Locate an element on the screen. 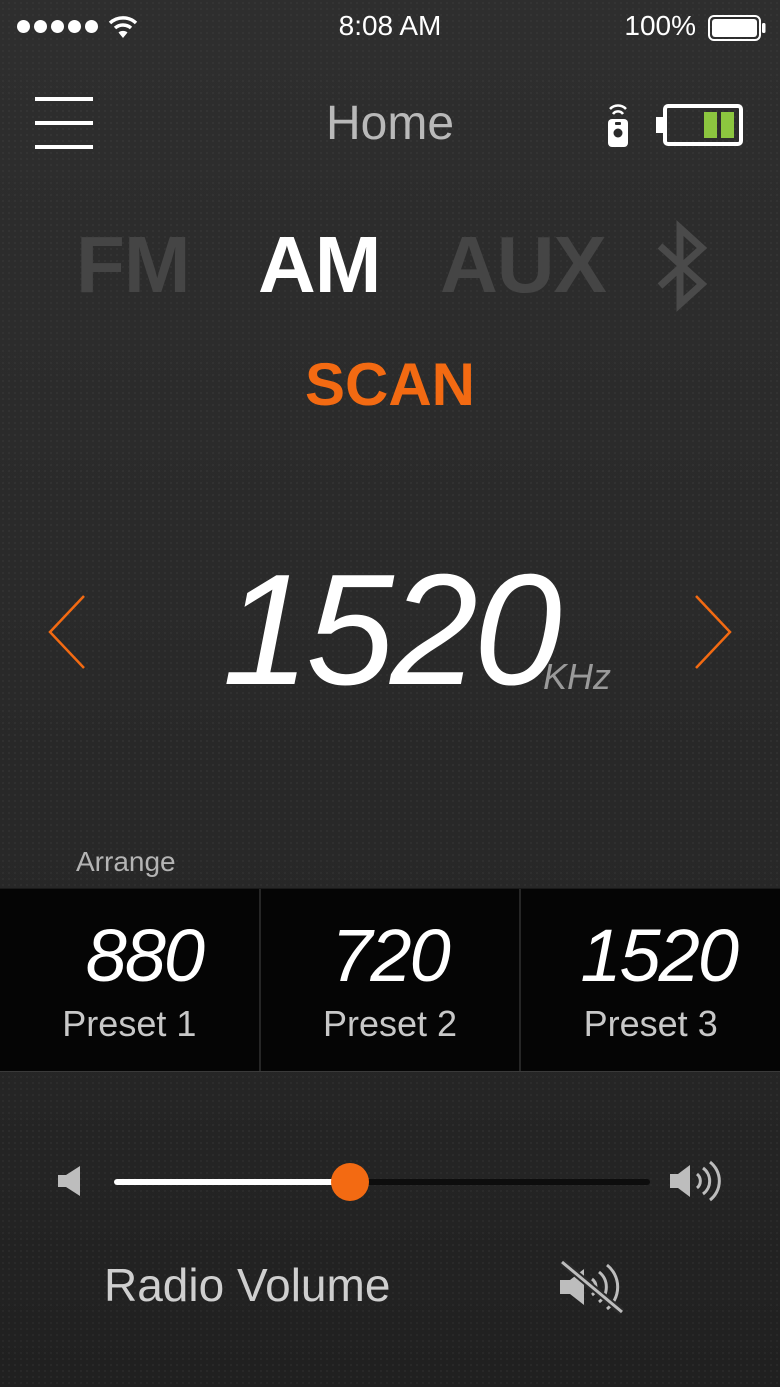 Image resolution: width=780 pixels, height=1387 pixels. arrange-button: Arrange is located at coordinates (126, 862).